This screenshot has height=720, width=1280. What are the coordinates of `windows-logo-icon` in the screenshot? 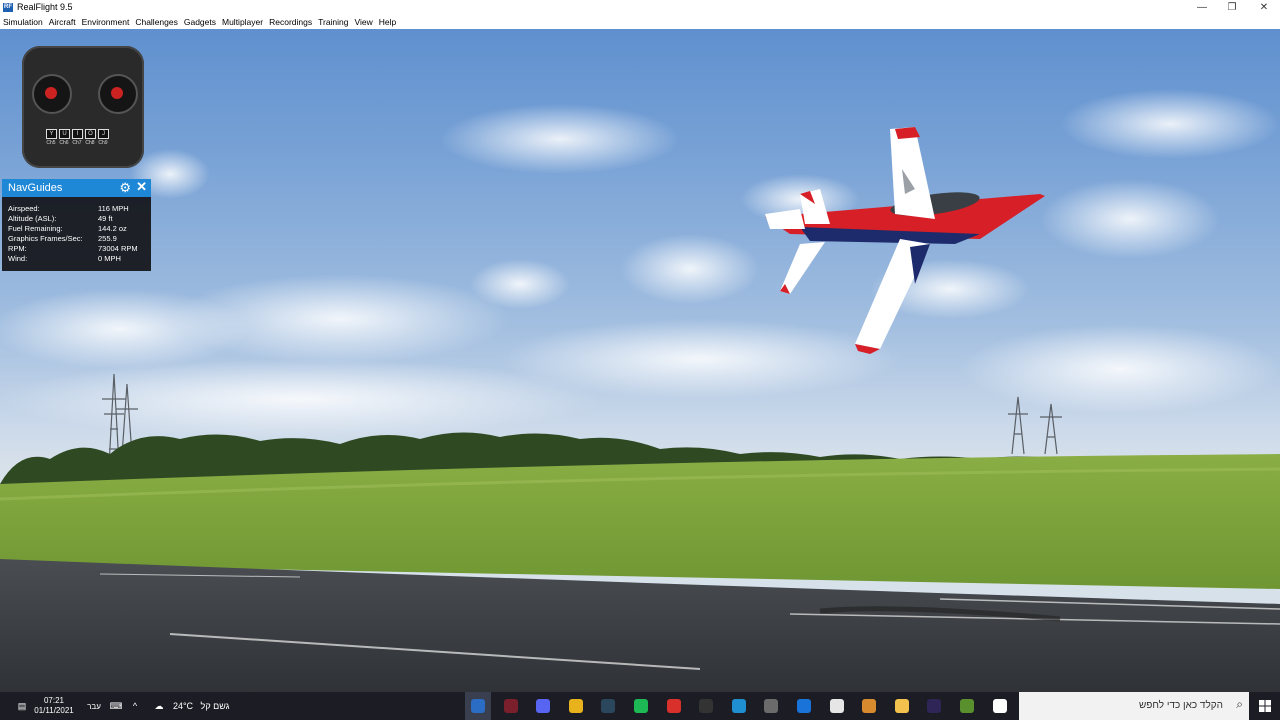 It's located at (1265, 706).